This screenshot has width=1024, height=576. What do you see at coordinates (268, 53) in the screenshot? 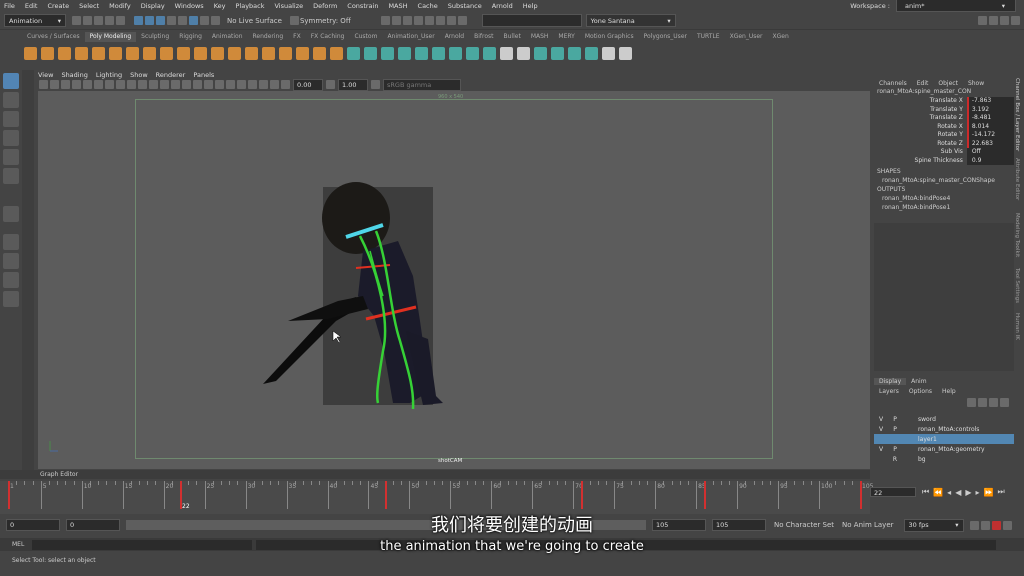
I see `mirror-icon` at bounding box center [268, 53].